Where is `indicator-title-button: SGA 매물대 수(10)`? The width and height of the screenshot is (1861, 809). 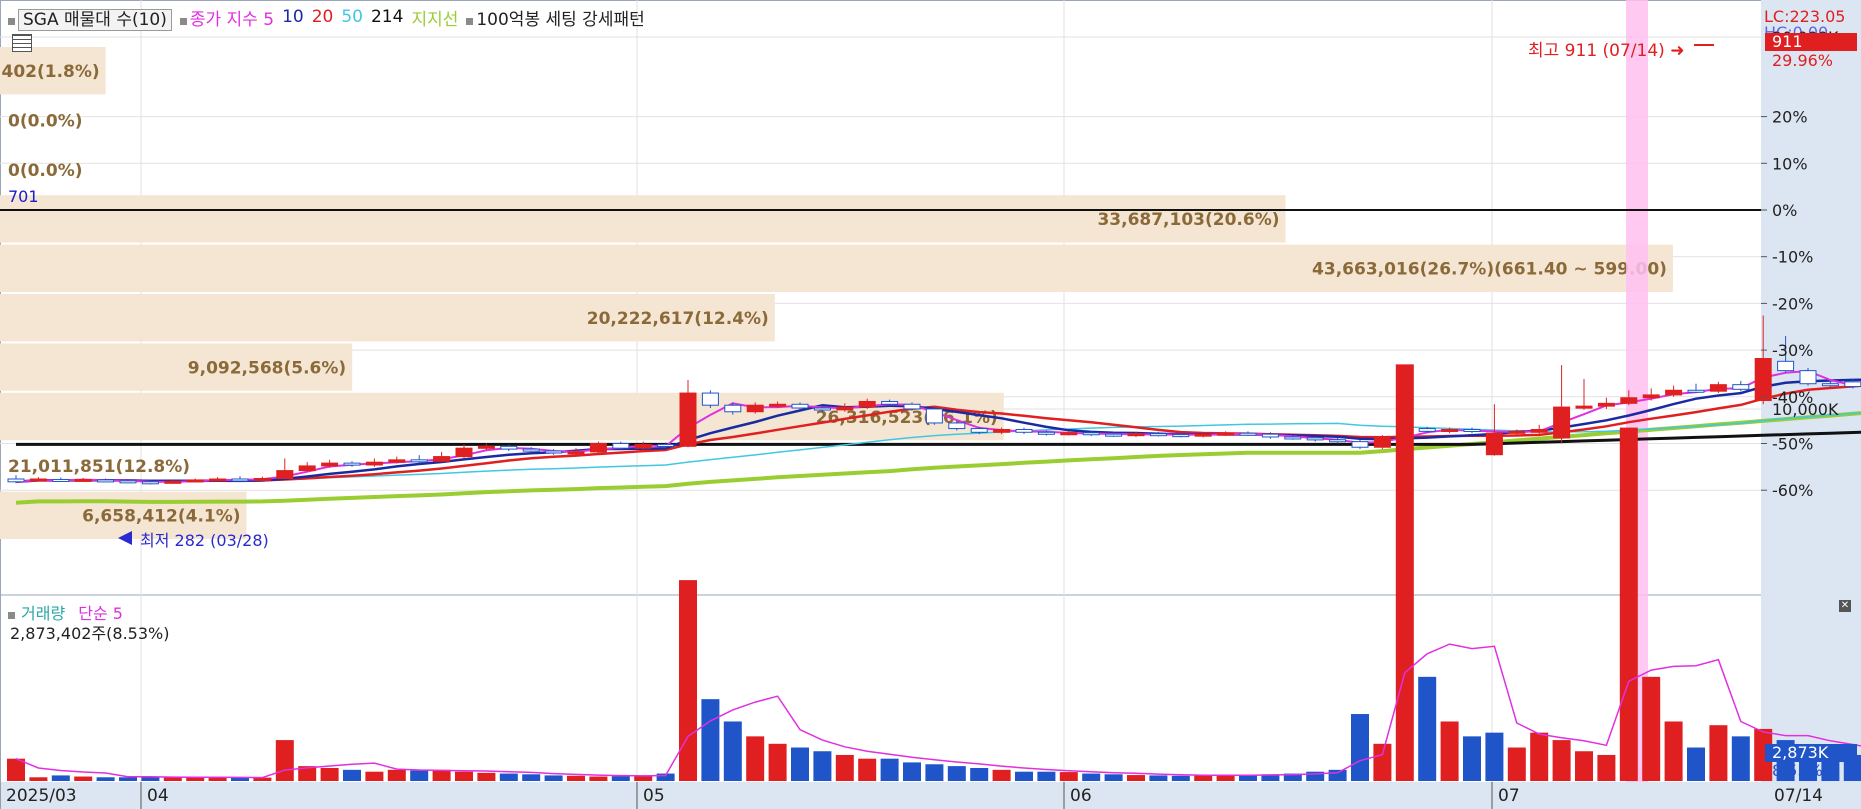
indicator-title-button: SGA 매물대 수(10) is located at coordinates (95, 19).